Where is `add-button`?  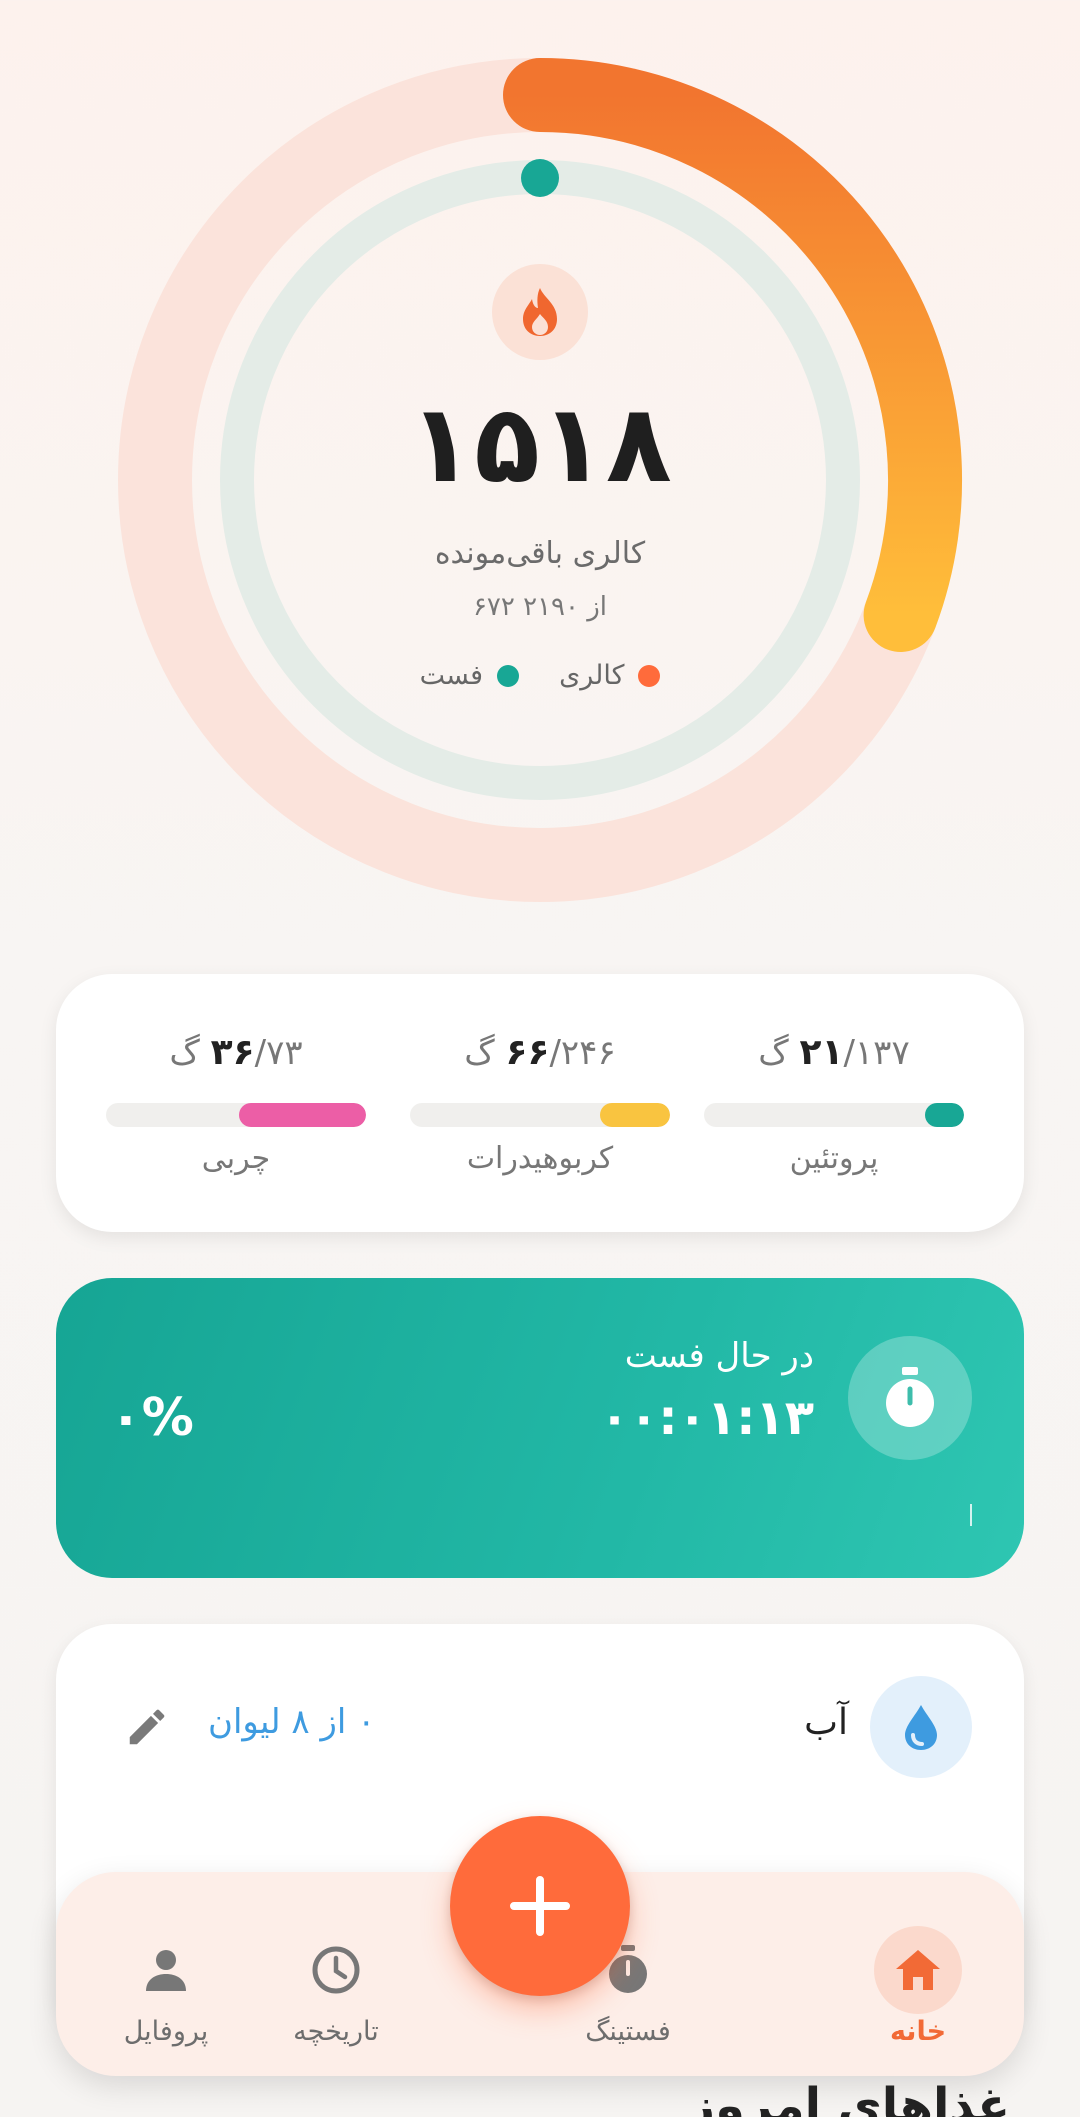
add-button is located at coordinates (540, 1906).